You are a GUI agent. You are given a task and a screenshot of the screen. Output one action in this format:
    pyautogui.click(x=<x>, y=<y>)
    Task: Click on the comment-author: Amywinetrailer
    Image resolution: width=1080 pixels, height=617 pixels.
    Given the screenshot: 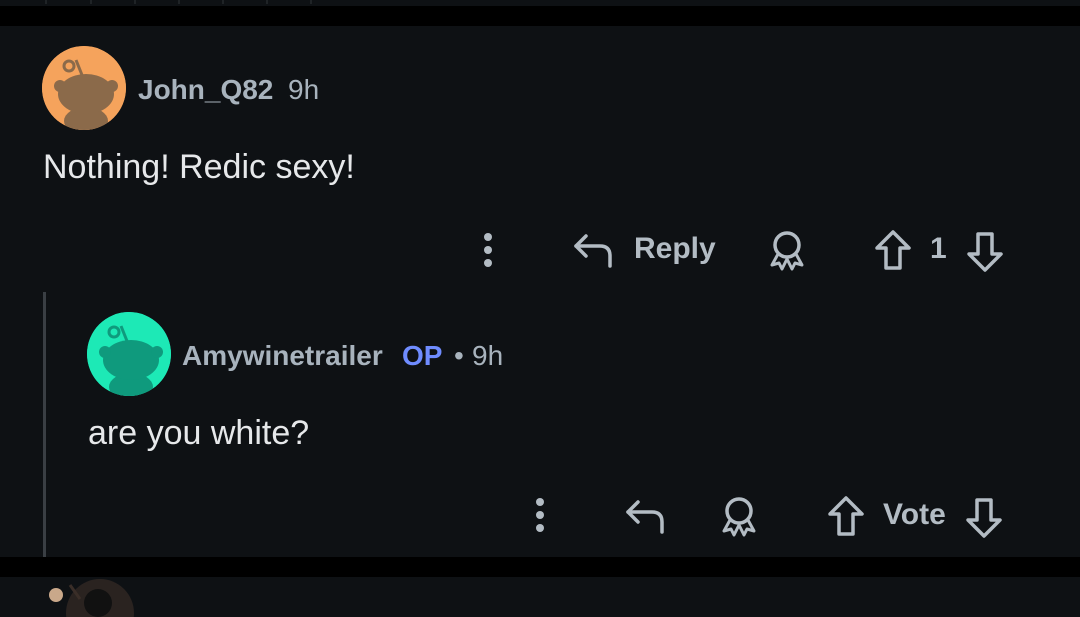 What is the action you would take?
    pyautogui.click(x=282, y=356)
    